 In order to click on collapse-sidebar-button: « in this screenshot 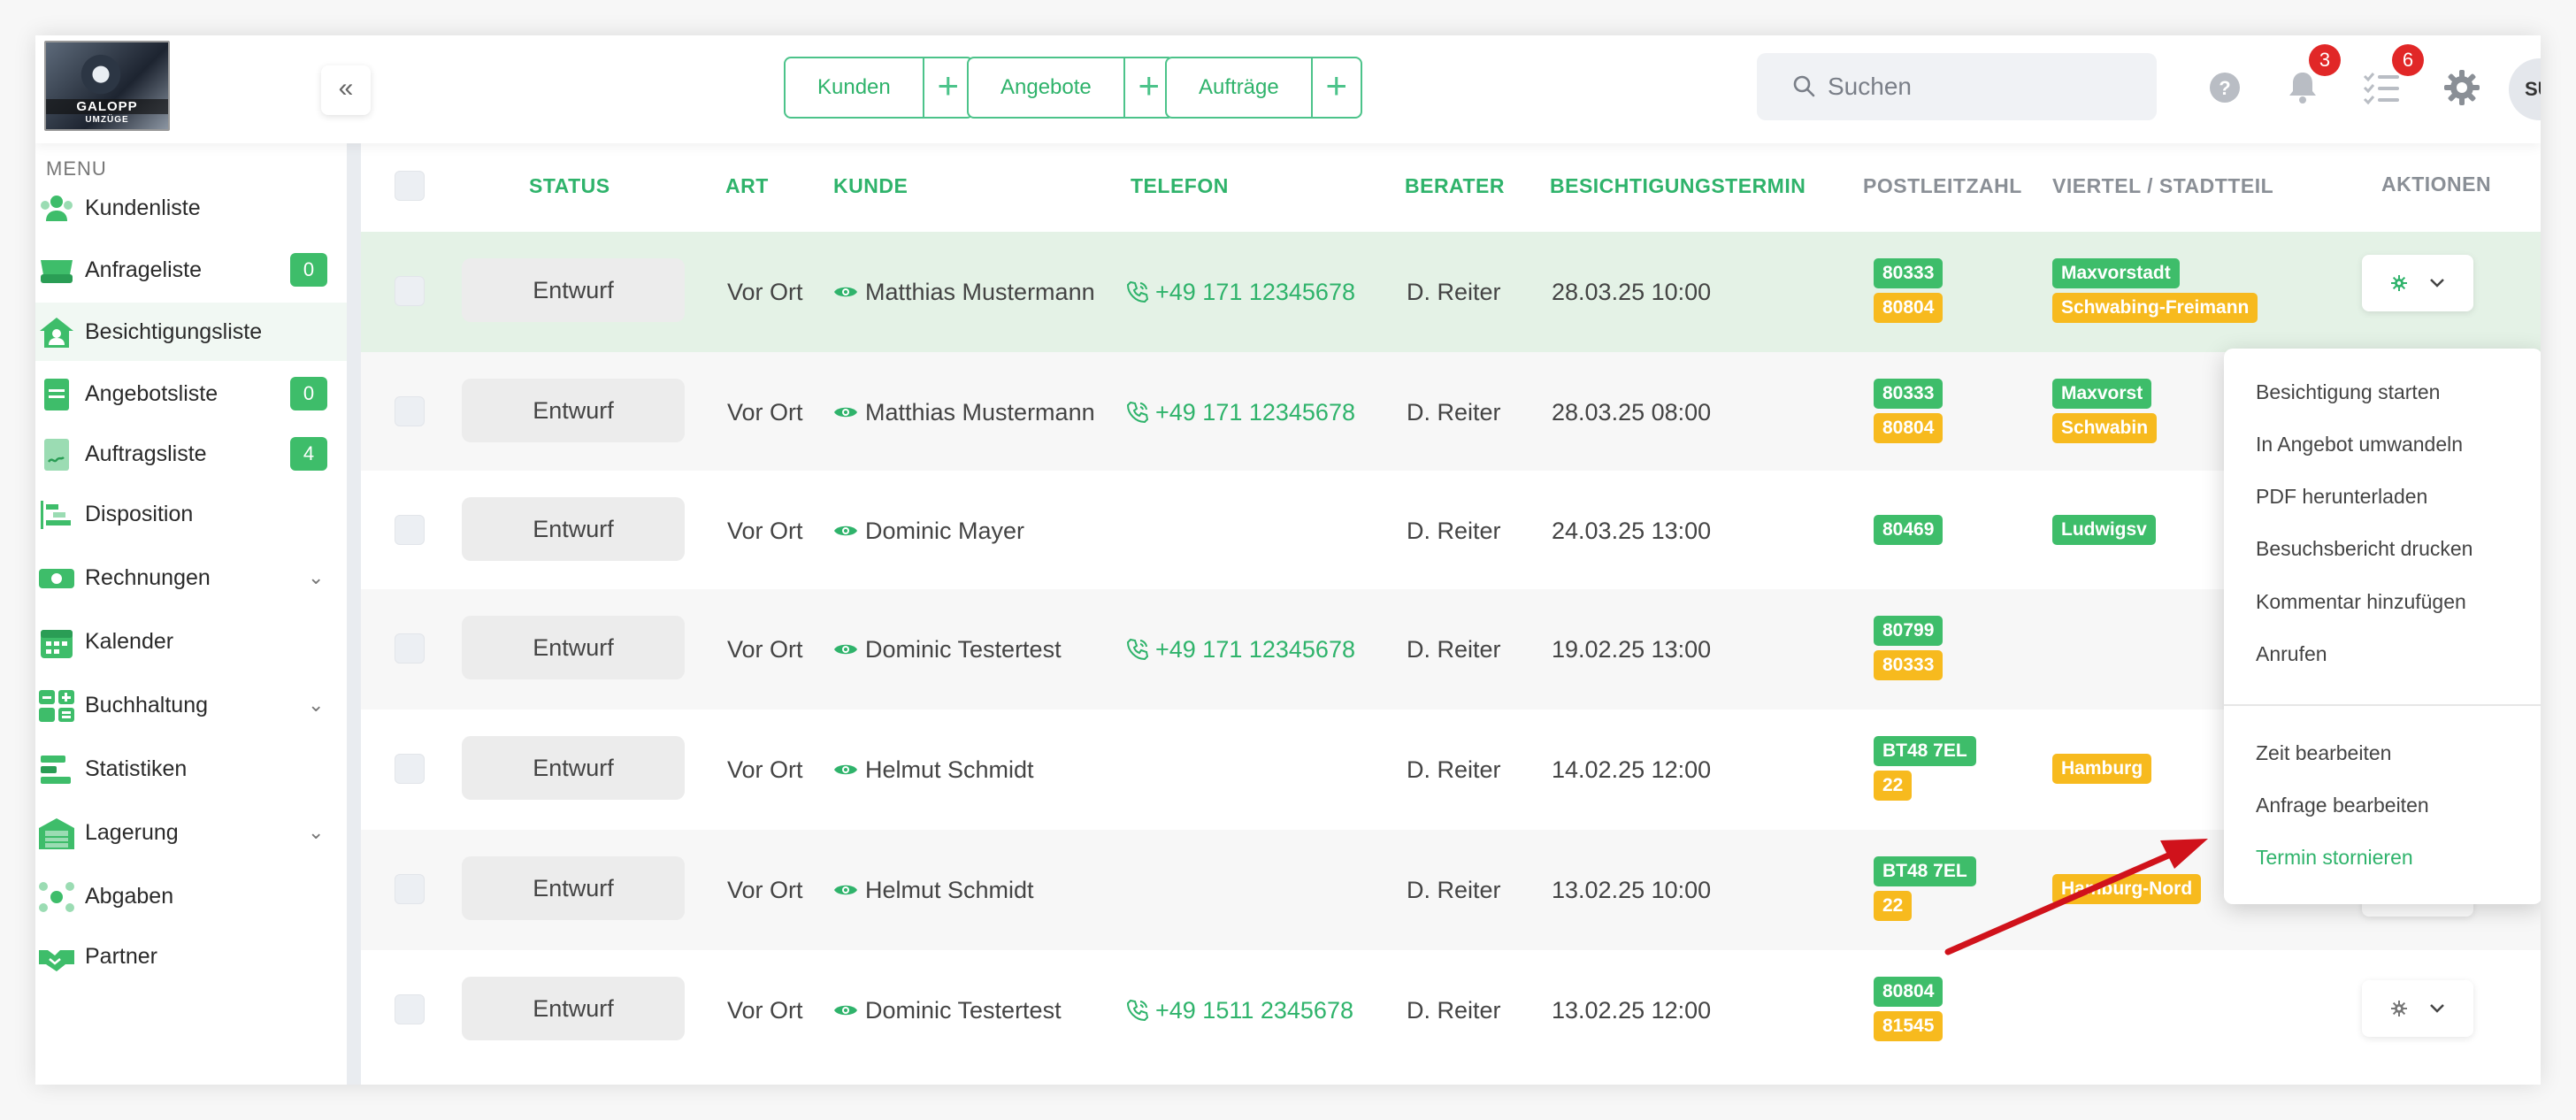, I will do `click(346, 90)`.